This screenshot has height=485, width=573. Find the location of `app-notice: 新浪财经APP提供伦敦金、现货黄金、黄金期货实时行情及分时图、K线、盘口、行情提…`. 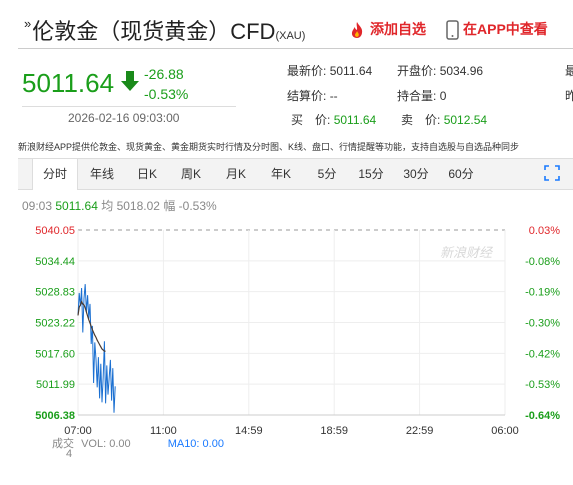

app-notice: 新浪财经APP提供伦敦金、现货黄金、黄金期货实时行情及分时图、K线、盘口、行情提… is located at coordinates (269, 147).